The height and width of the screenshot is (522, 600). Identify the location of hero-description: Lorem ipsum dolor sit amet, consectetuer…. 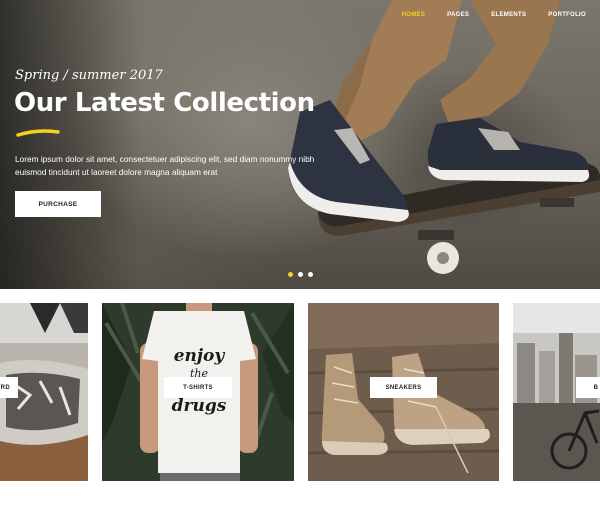
(165, 165).